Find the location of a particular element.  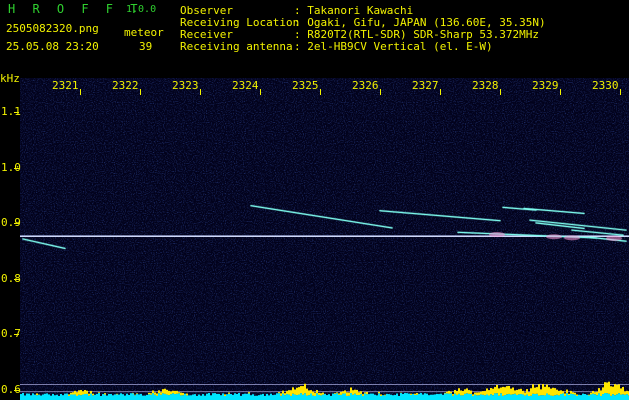

meteor-burst is located at coordinates (572, 238).